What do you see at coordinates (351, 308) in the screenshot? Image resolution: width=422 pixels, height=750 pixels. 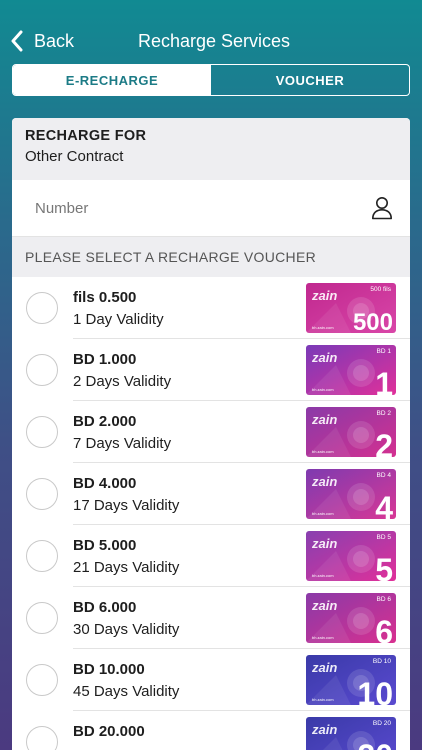 I see `voucher-card-image: zain 500 fils 500 bh.zain.com` at bounding box center [351, 308].